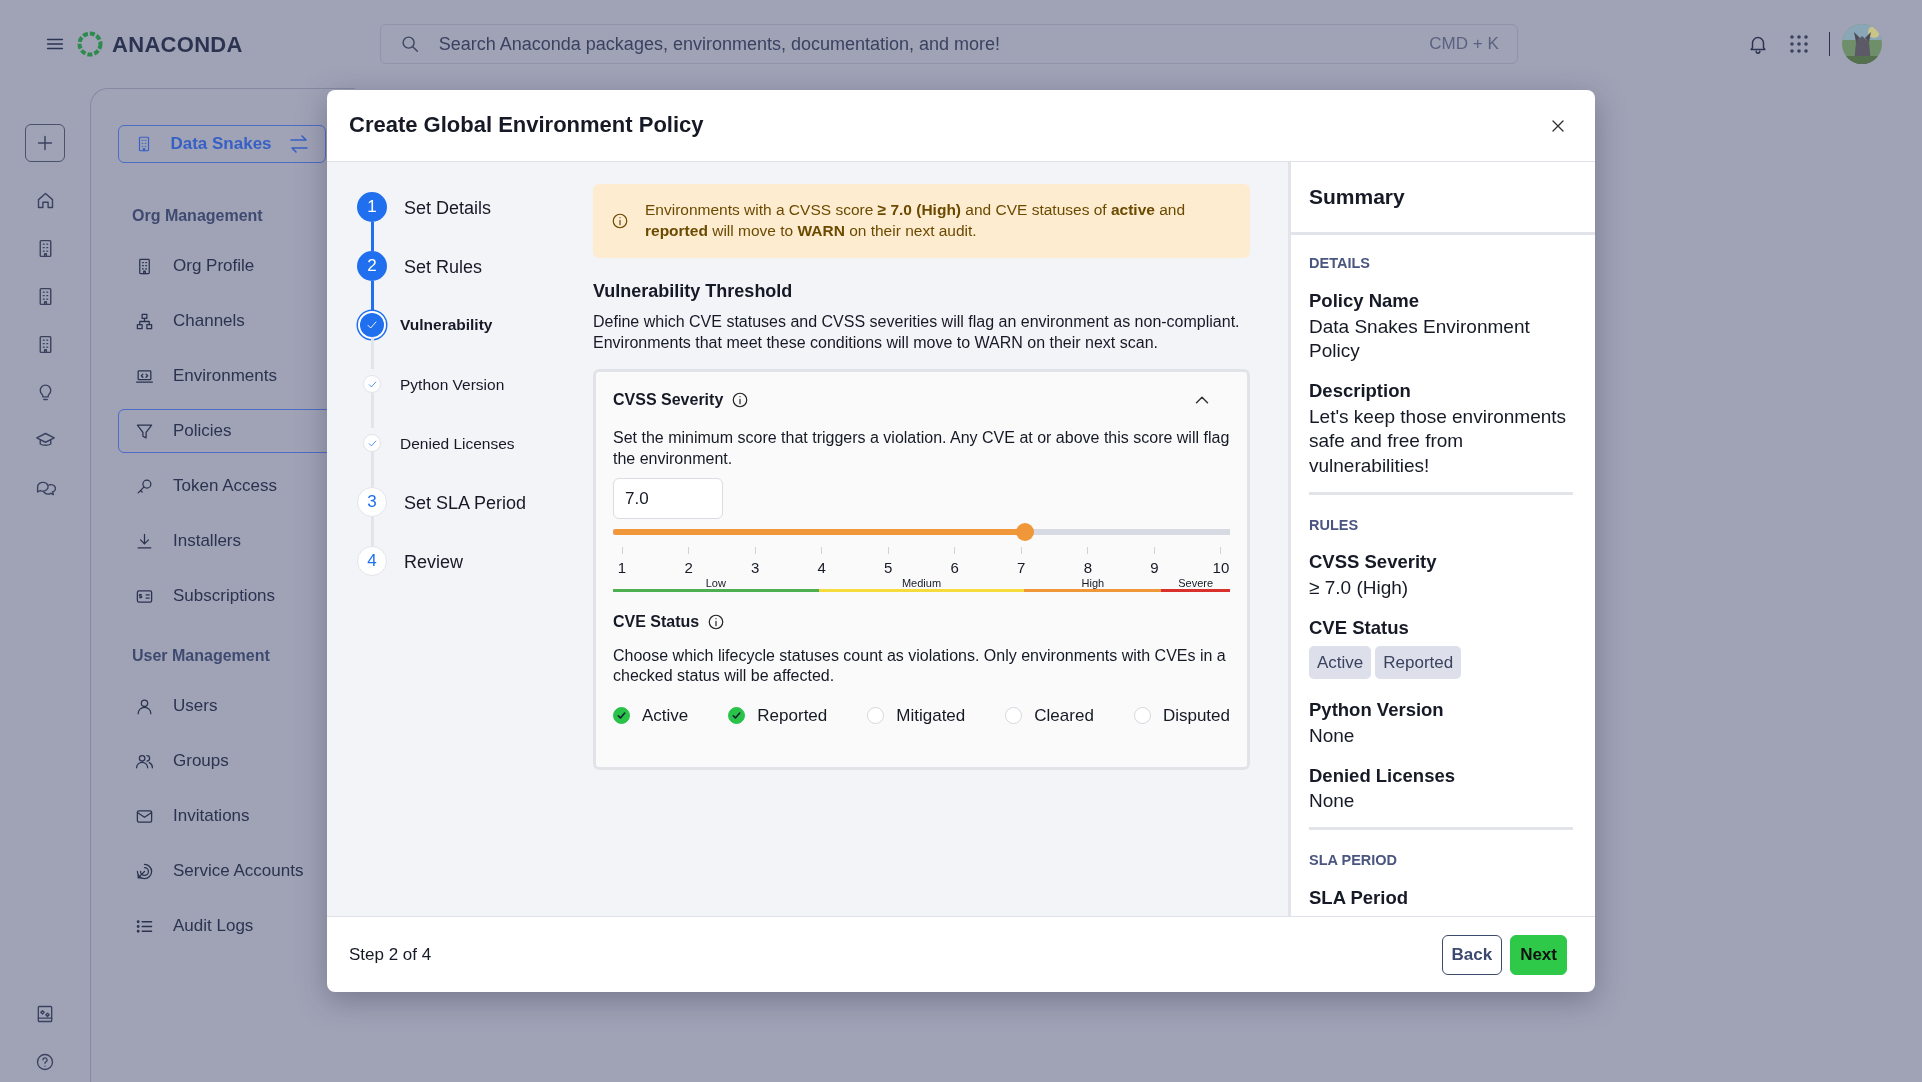  What do you see at coordinates (1418, 662) in the screenshot?
I see `status-tag: Reported` at bounding box center [1418, 662].